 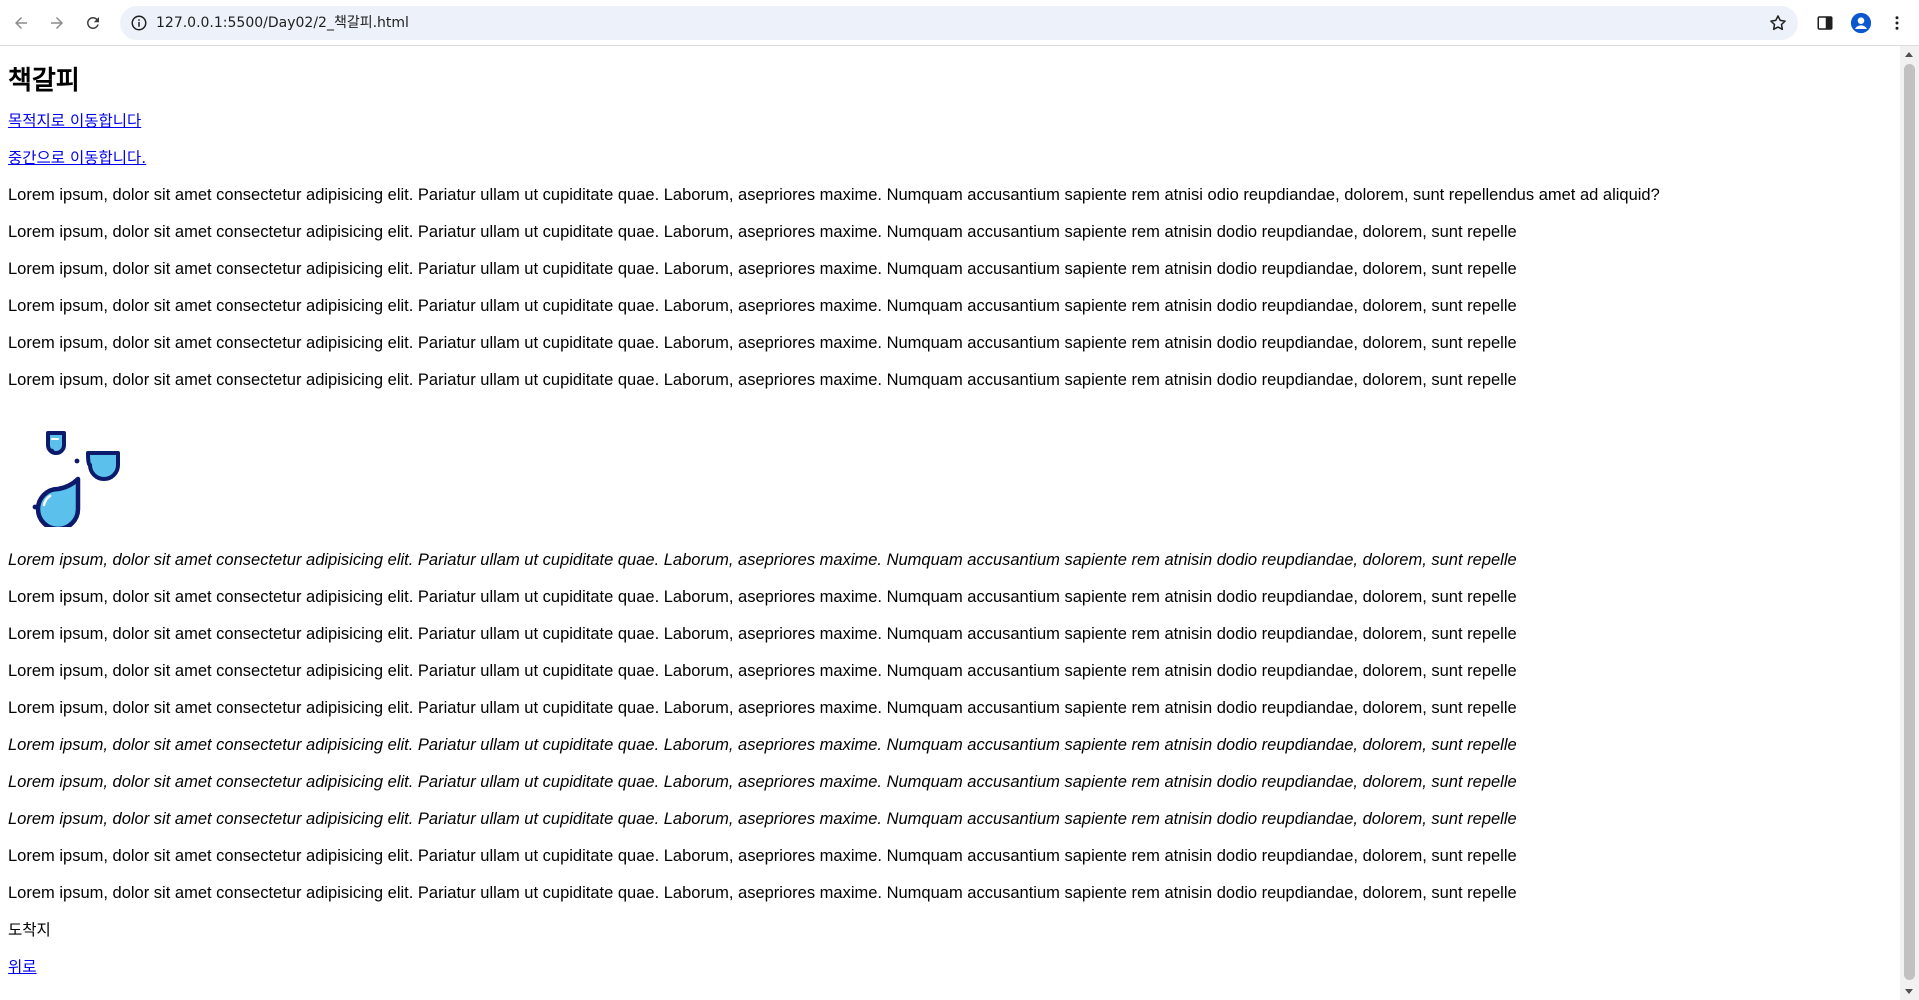 I want to click on browser-toolbar: 127.0.0.1:5500/Day02/2_책갈피.html, so click(x=959, y=23).